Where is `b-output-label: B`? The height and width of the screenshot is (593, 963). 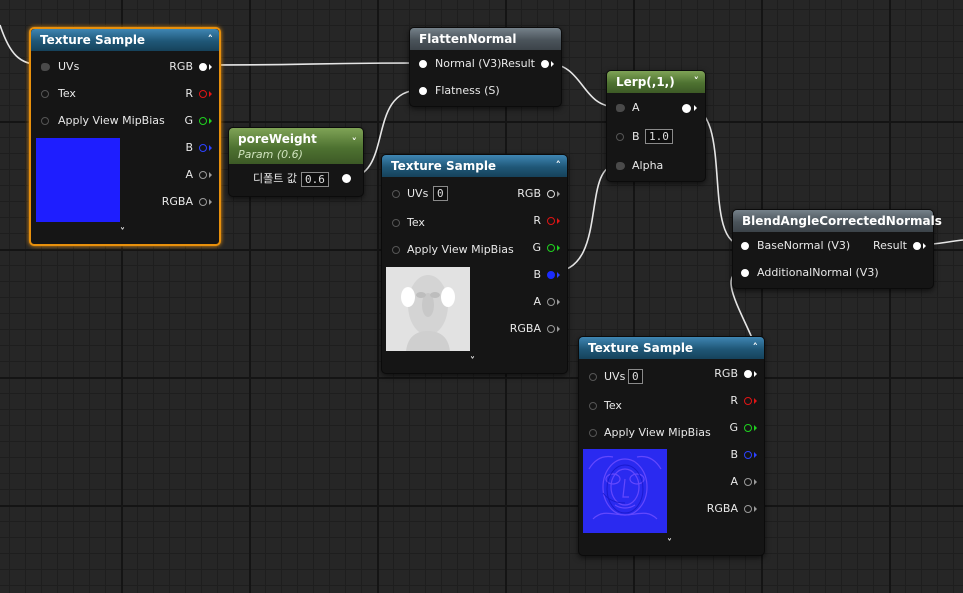 b-output-label: B is located at coordinates (537, 274).